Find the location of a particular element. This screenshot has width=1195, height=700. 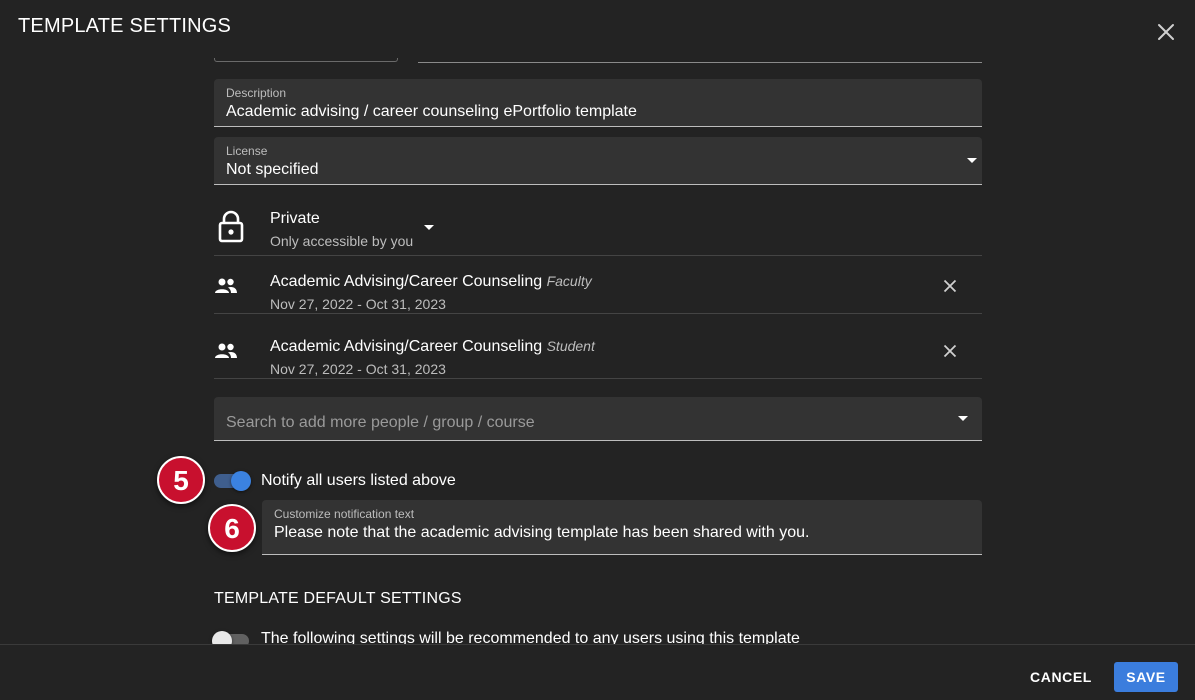

notify-label: Notify all users listed above is located at coordinates (358, 480).